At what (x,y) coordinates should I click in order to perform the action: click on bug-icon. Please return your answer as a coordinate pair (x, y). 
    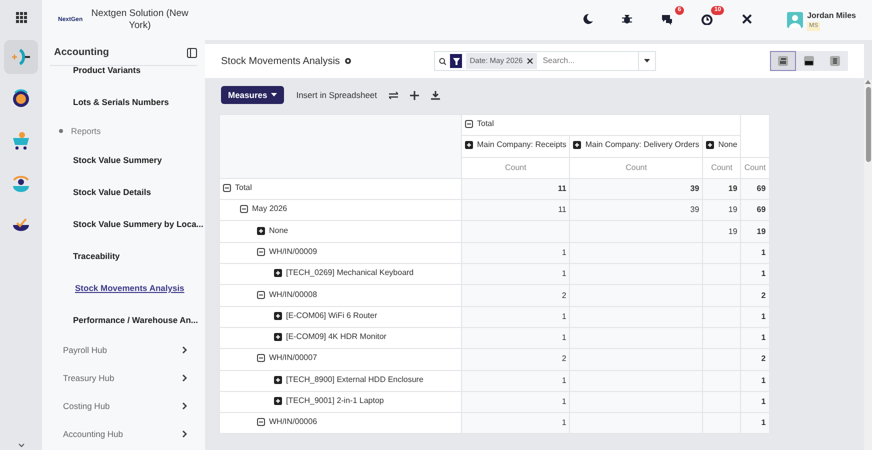
    Looking at the image, I should click on (627, 18).